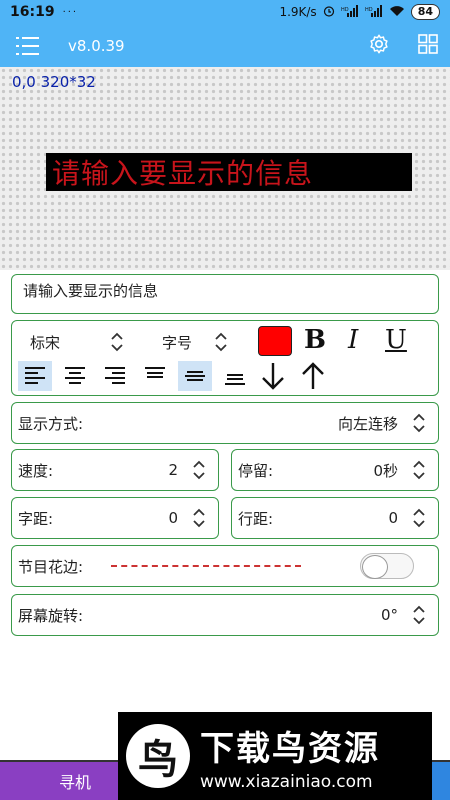 Image resolution: width=450 pixels, height=800 pixels. What do you see at coordinates (32, 12) in the screenshot?
I see `status-time: 16:19` at bounding box center [32, 12].